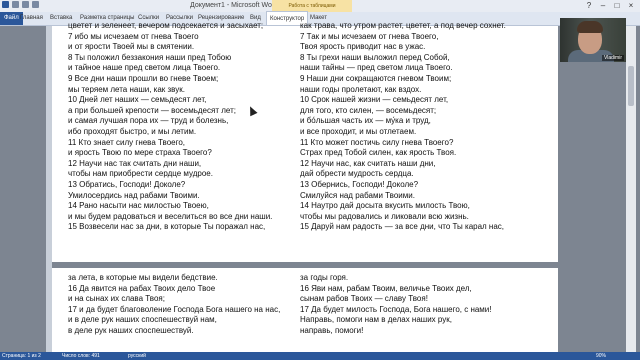 The image size is (640, 360). What do you see at coordinates (324, 277) in the screenshot?
I see `text-line: за годы горя.` at bounding box center [324, 277].